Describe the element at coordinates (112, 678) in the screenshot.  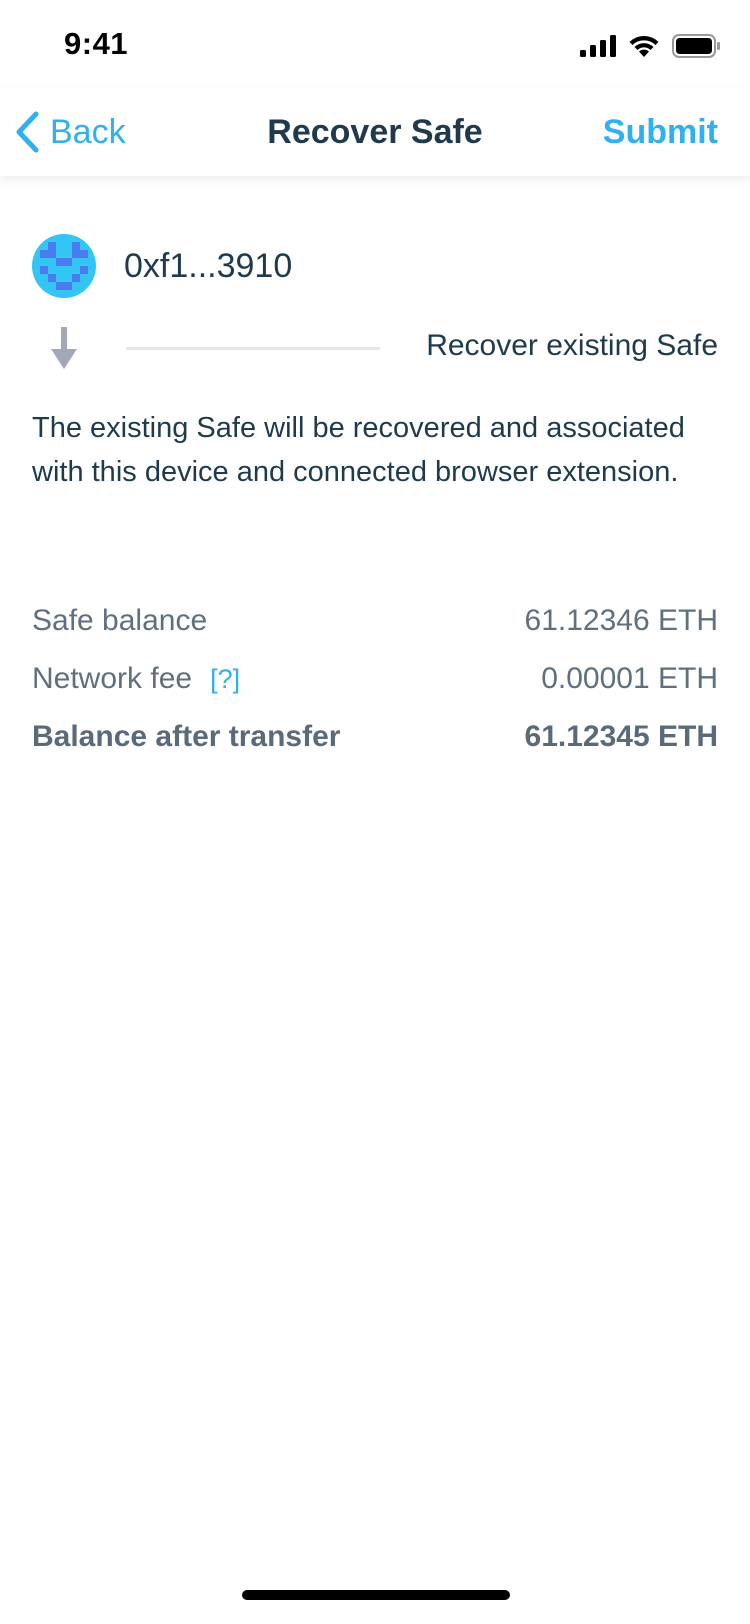
I see `network-fee-label: Network fee` at that location.